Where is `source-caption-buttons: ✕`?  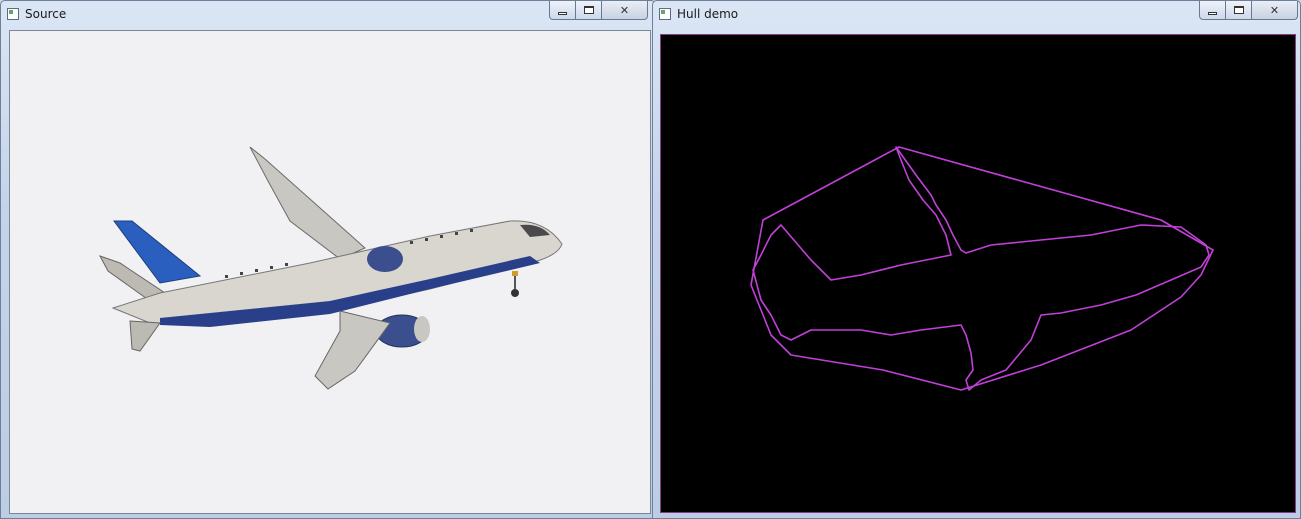 source-caption-buttons: ✕ is located at coordinates (598, 11).